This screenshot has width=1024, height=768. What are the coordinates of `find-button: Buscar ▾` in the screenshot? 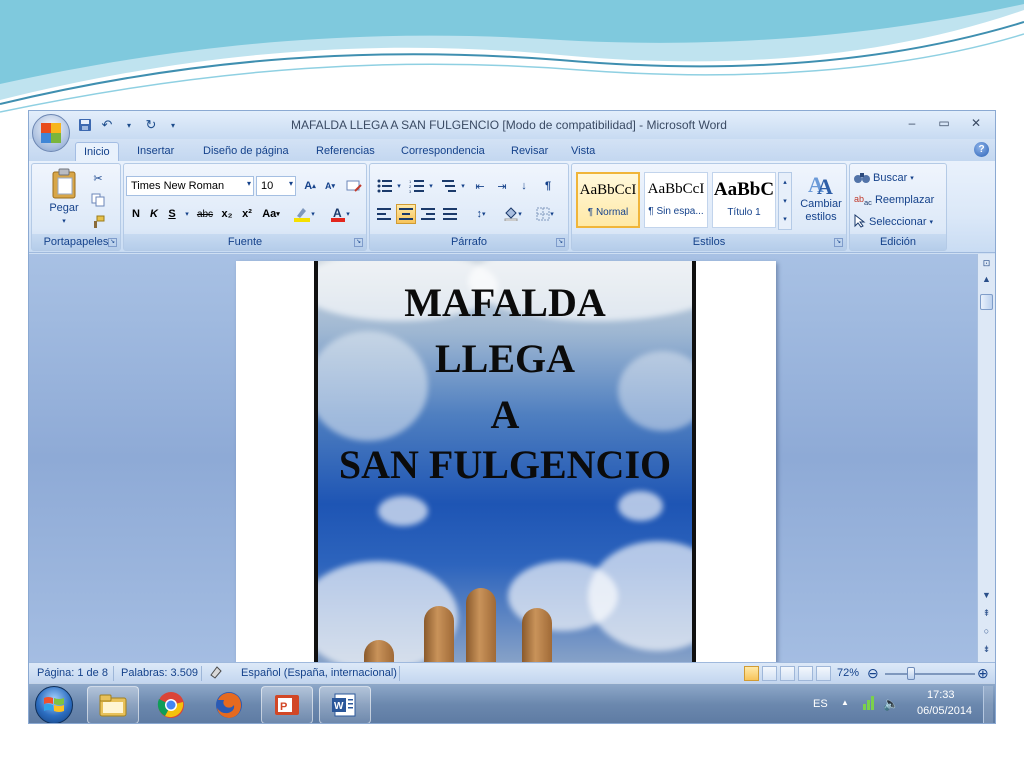 It's located at (884, 178).